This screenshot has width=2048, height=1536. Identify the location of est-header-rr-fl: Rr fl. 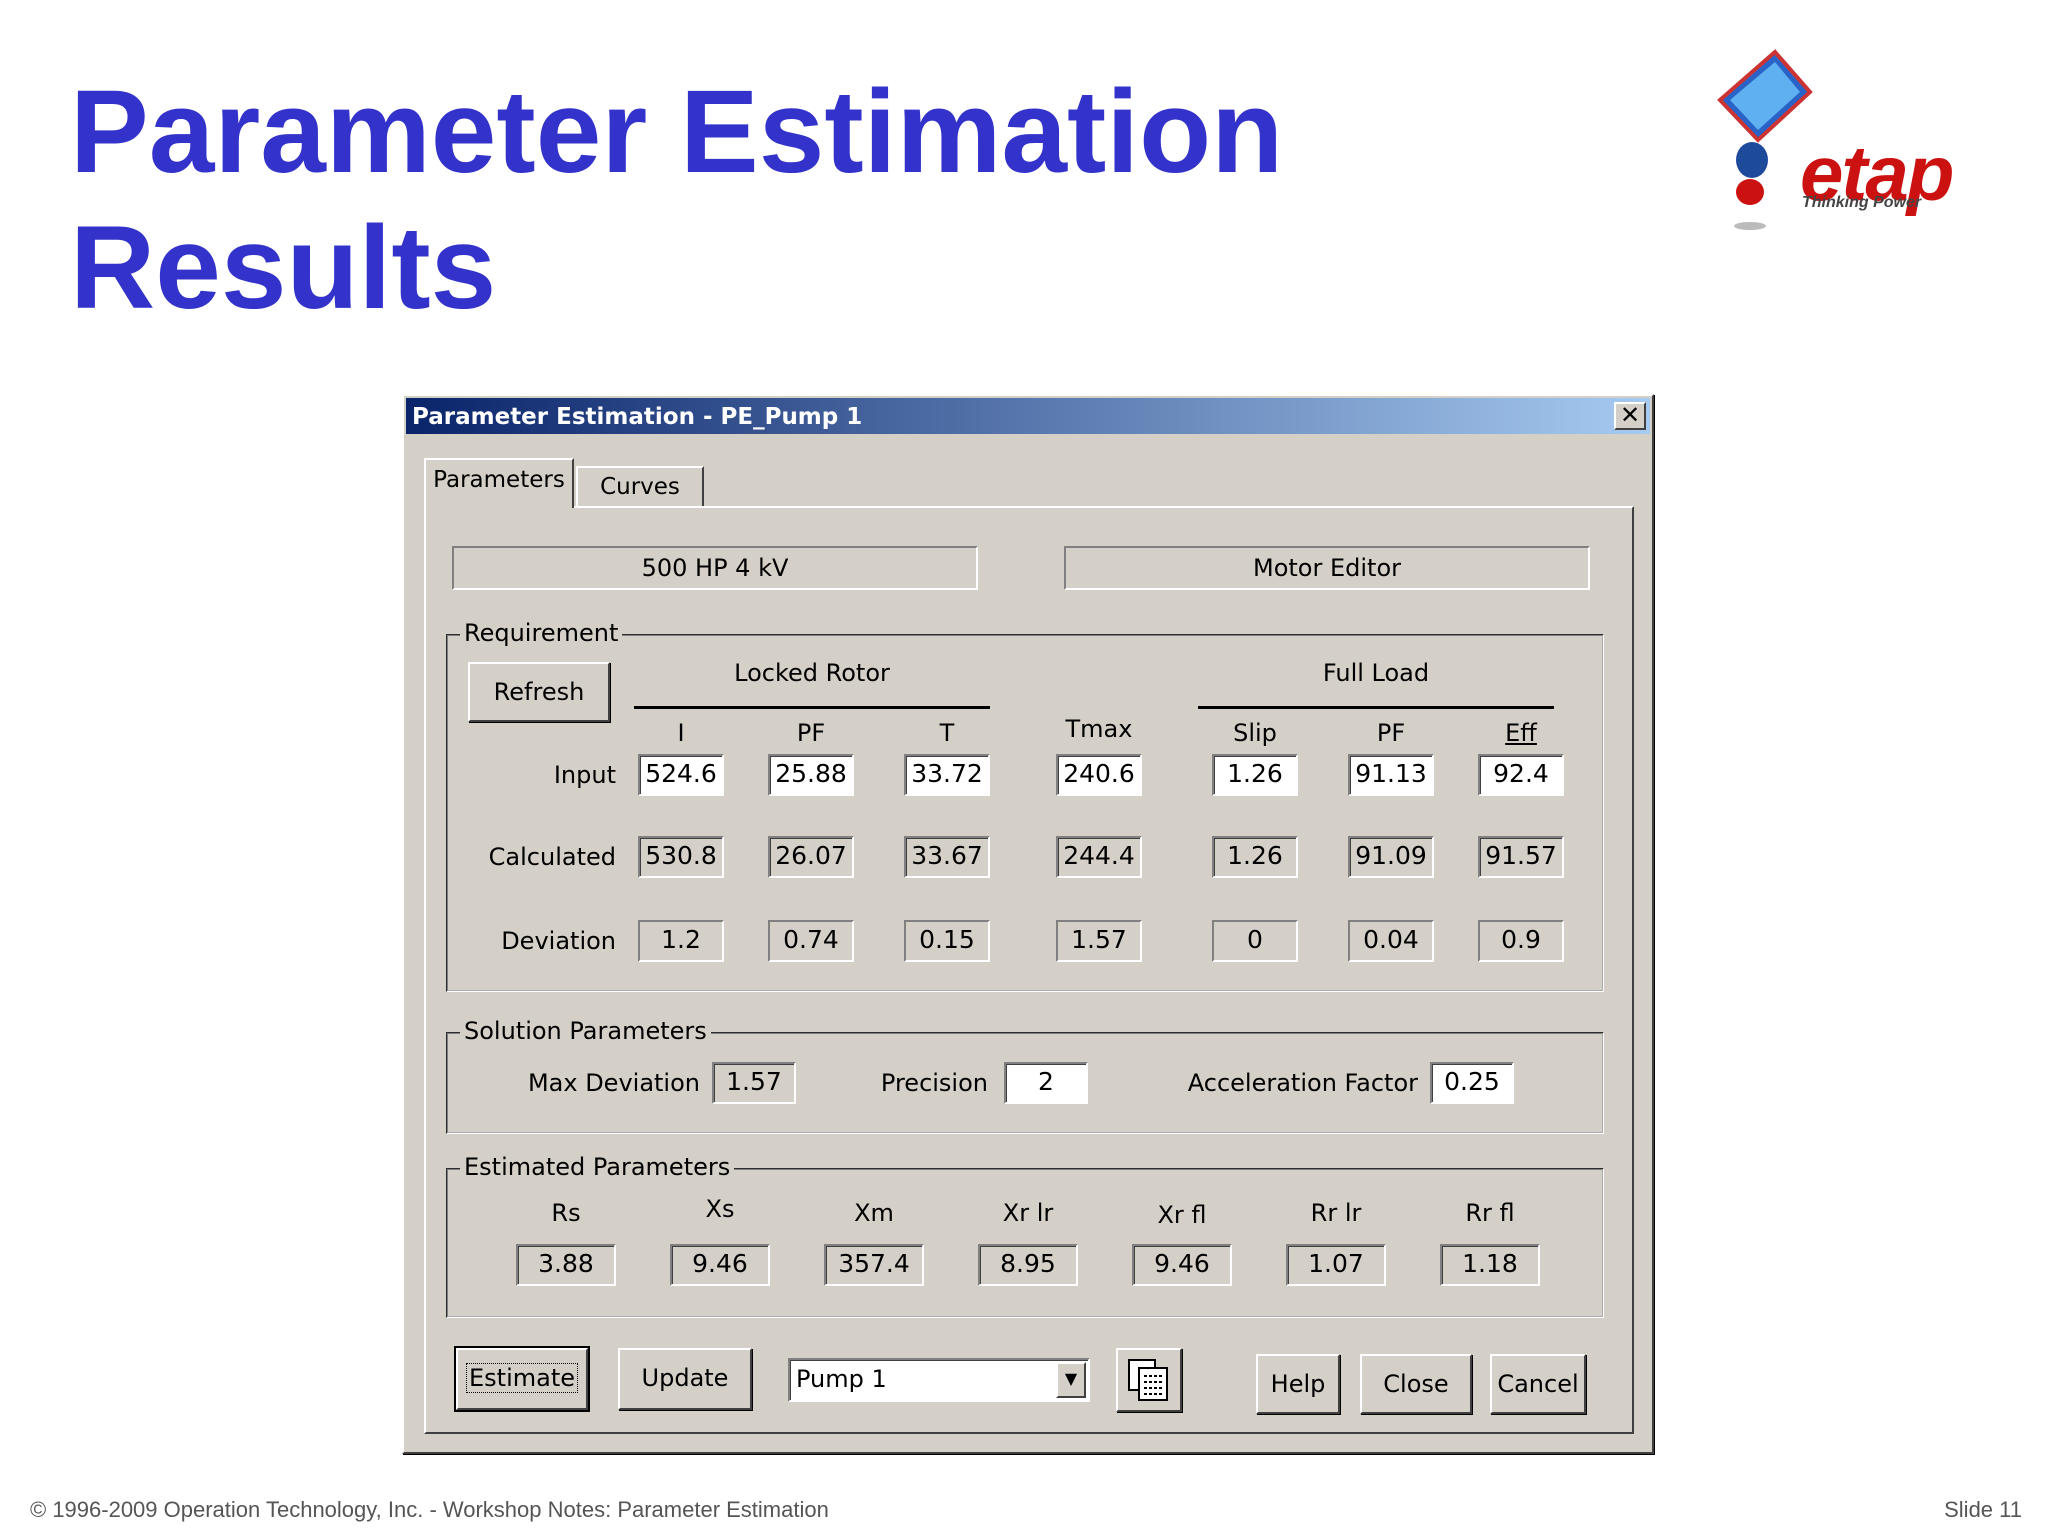
(1490, 1213).